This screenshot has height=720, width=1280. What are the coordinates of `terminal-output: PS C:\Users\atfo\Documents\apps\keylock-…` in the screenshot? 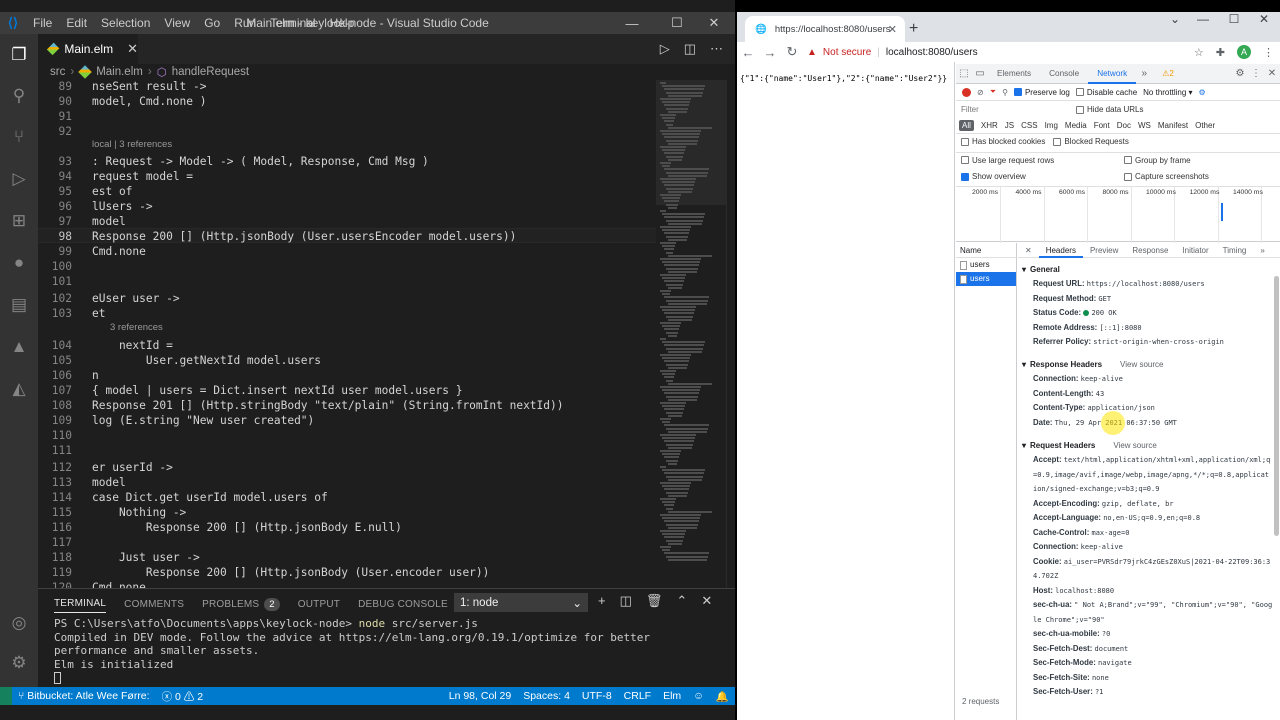 It's located at (389, 651).